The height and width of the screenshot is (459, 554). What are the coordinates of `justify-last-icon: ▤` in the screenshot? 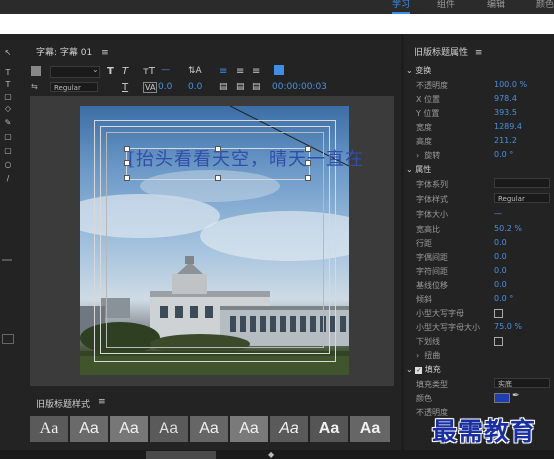 It's located at (256, 87).